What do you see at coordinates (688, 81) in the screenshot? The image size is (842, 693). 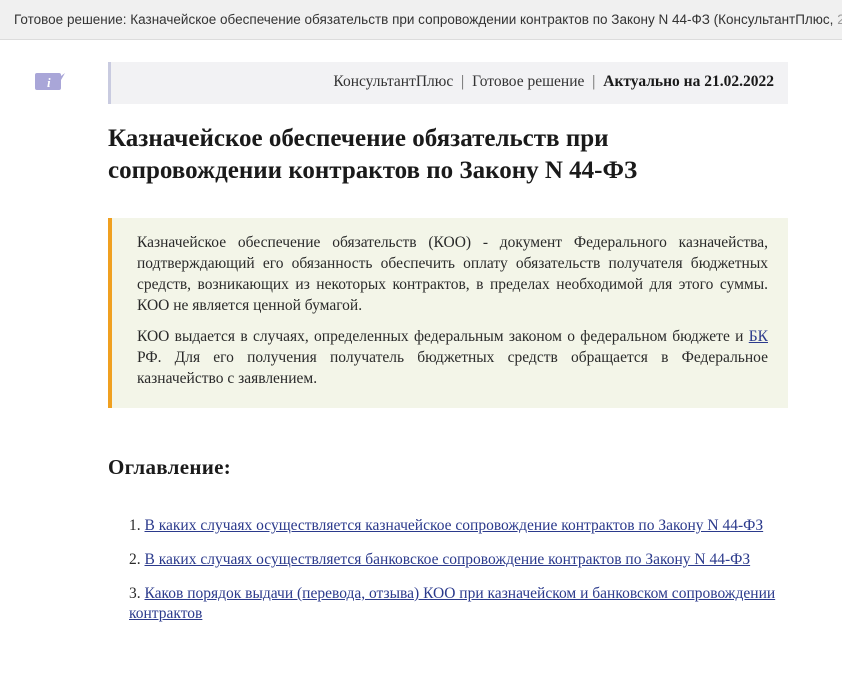 I see `header-actual-date: Актуально на 21.02.2022` at bounding box center [688, 81].